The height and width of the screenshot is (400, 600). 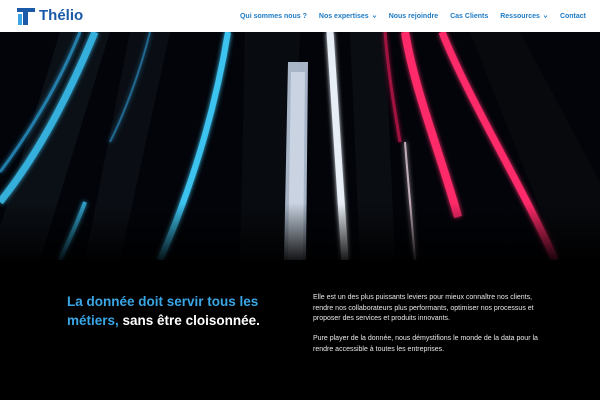 I want to click on nav-item-label: Nos expertises, so click(x=343, y=16).